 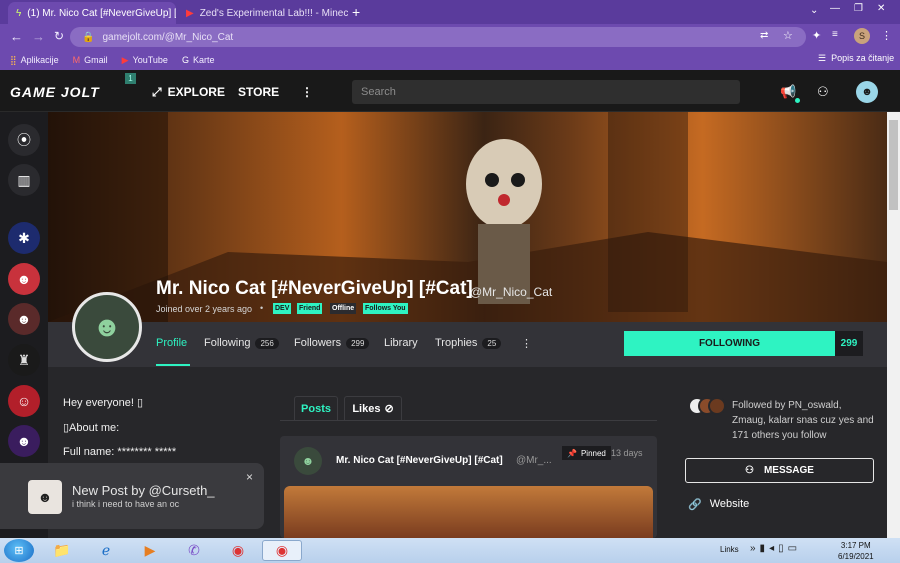 I want to click on joined-date: Joined over 2 years ago, so click(x=204, y=309).